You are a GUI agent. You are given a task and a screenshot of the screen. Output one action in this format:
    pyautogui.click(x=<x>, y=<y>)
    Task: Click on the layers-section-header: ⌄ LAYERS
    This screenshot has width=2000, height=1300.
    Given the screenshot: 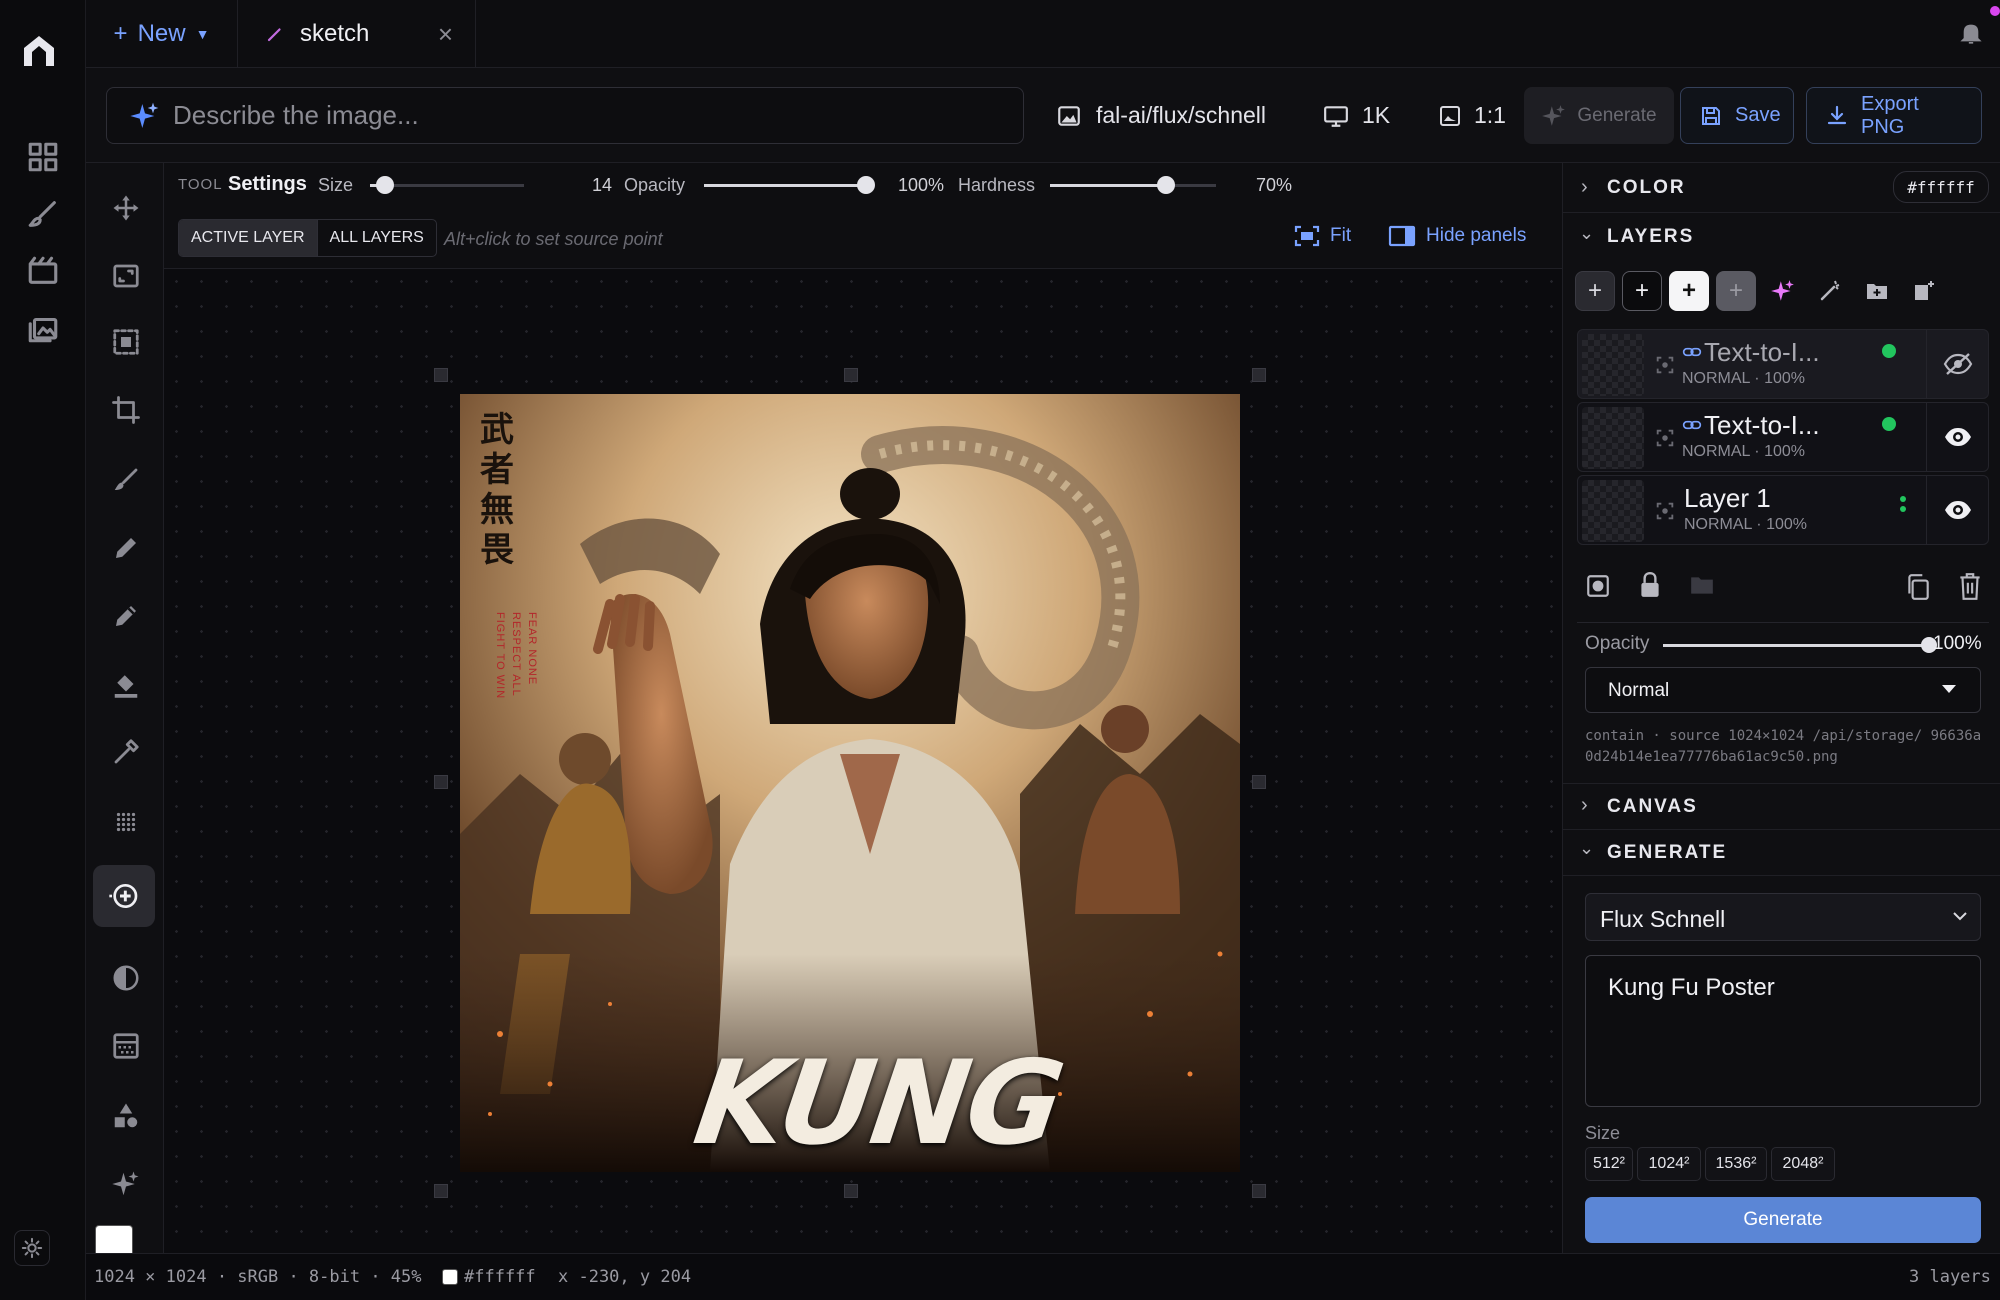 What is the action you would take?
    pyautogui.click(x=1781, y=236)
    